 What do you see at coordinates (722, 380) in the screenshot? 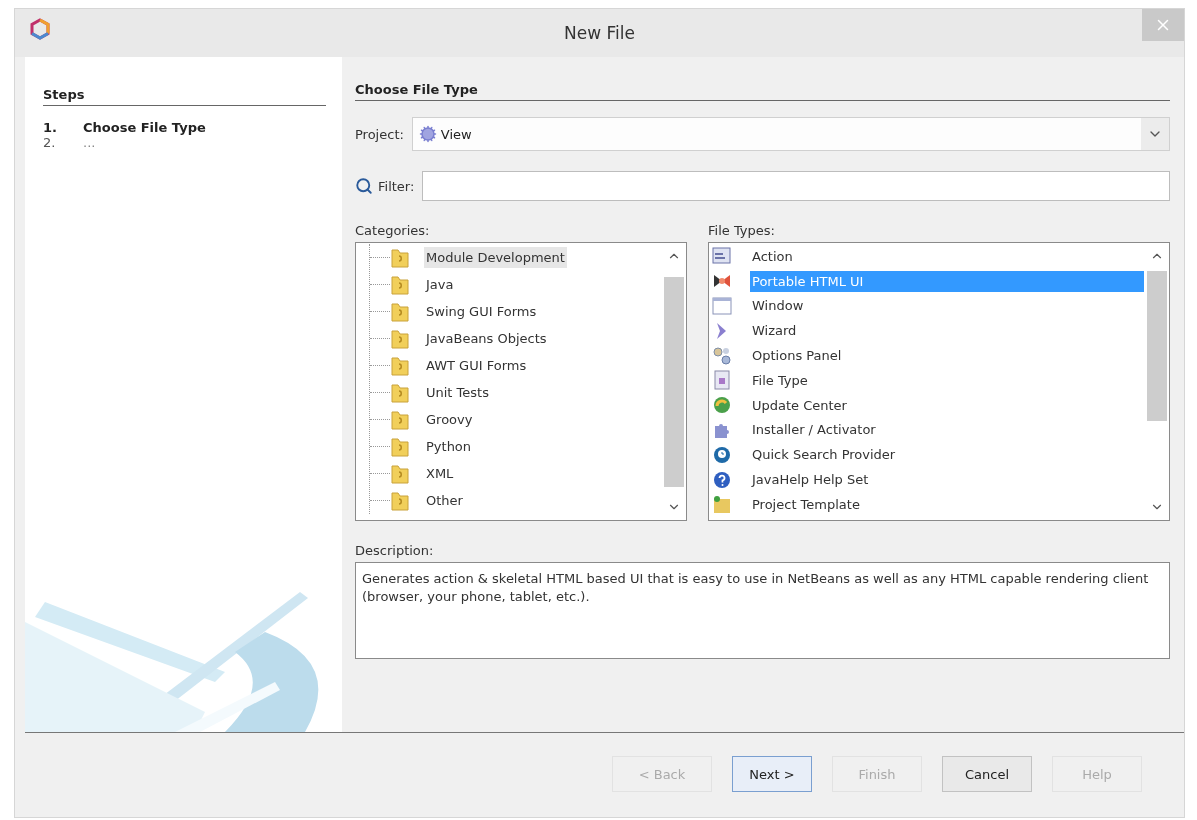
I see `document-icon` at bounding box center [722, 380].